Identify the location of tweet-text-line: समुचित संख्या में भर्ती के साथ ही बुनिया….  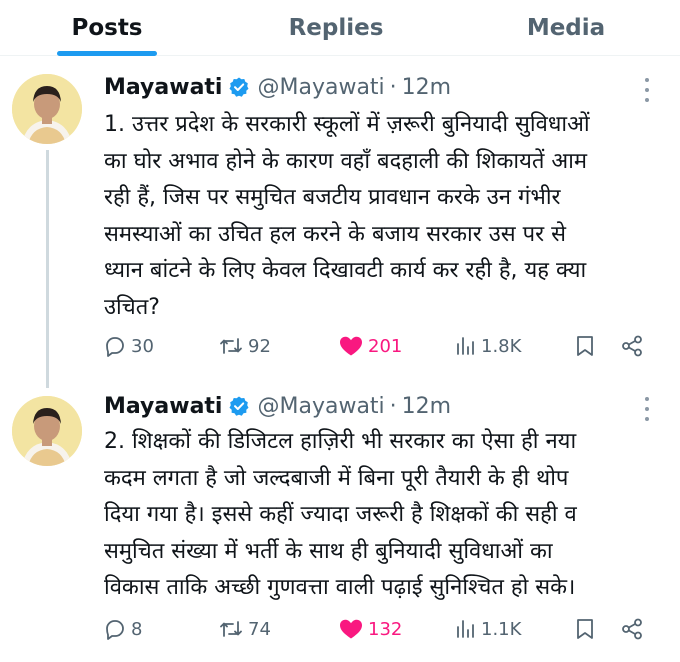
(328, 551).